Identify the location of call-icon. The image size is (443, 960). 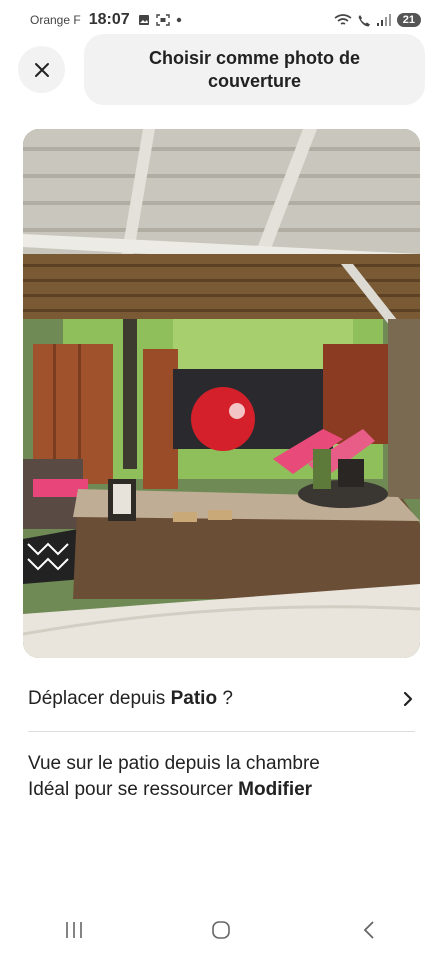
(364, 20).